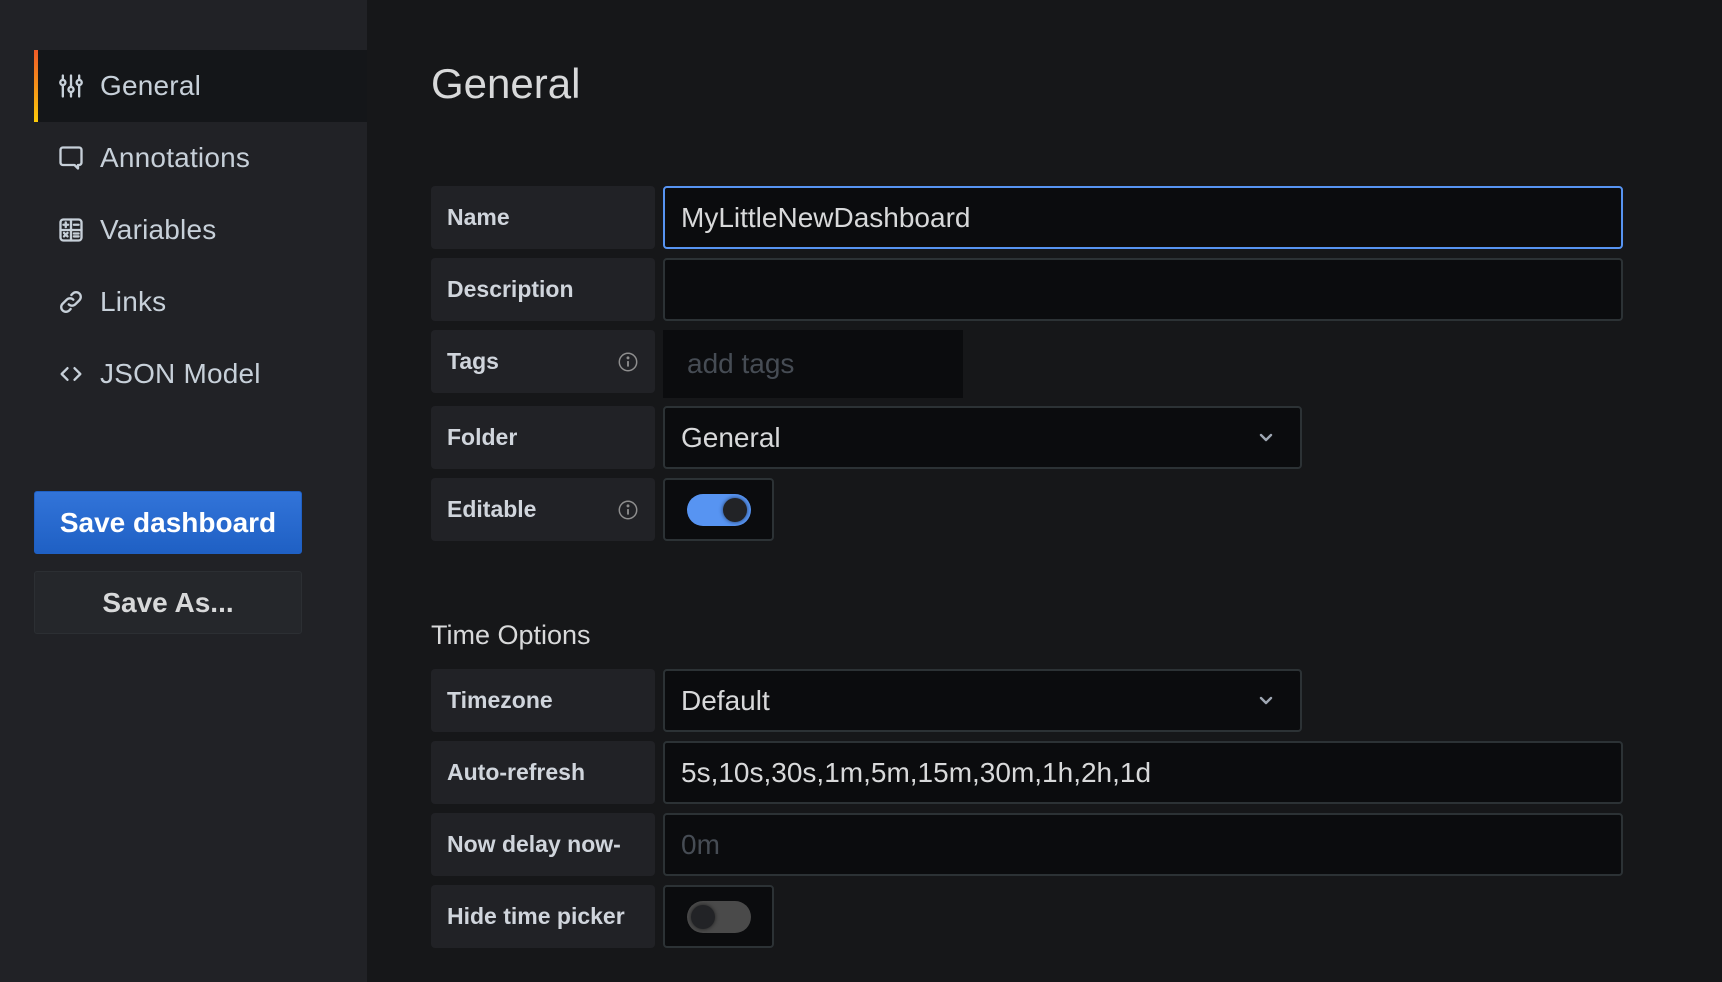 The width and height of the screenshot is (1722, 982). I want to click on editable-label-text: Editable, so click(492, 509).